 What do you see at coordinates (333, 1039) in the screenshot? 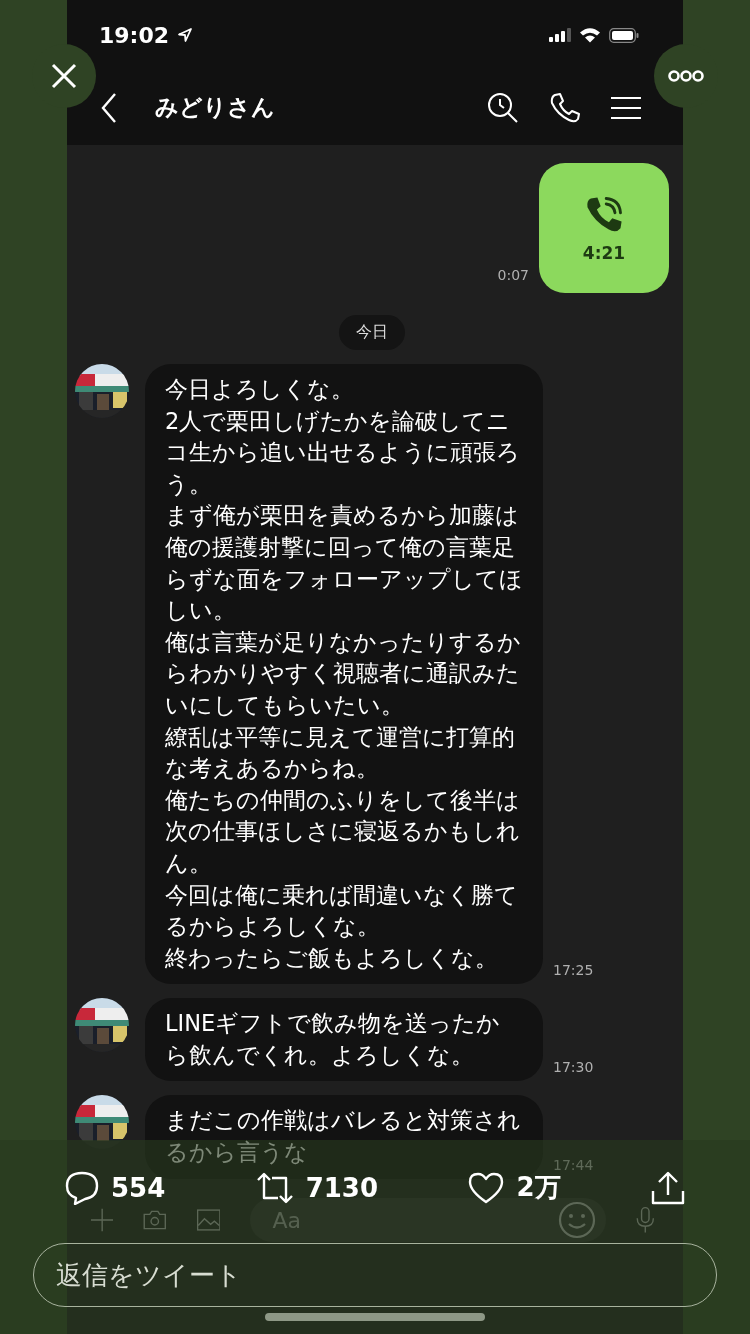
I see `message-text: LINEギフトで飲み物を送ったから飲んでくれ。よろしくな。` at bounding box center [333, 1039].